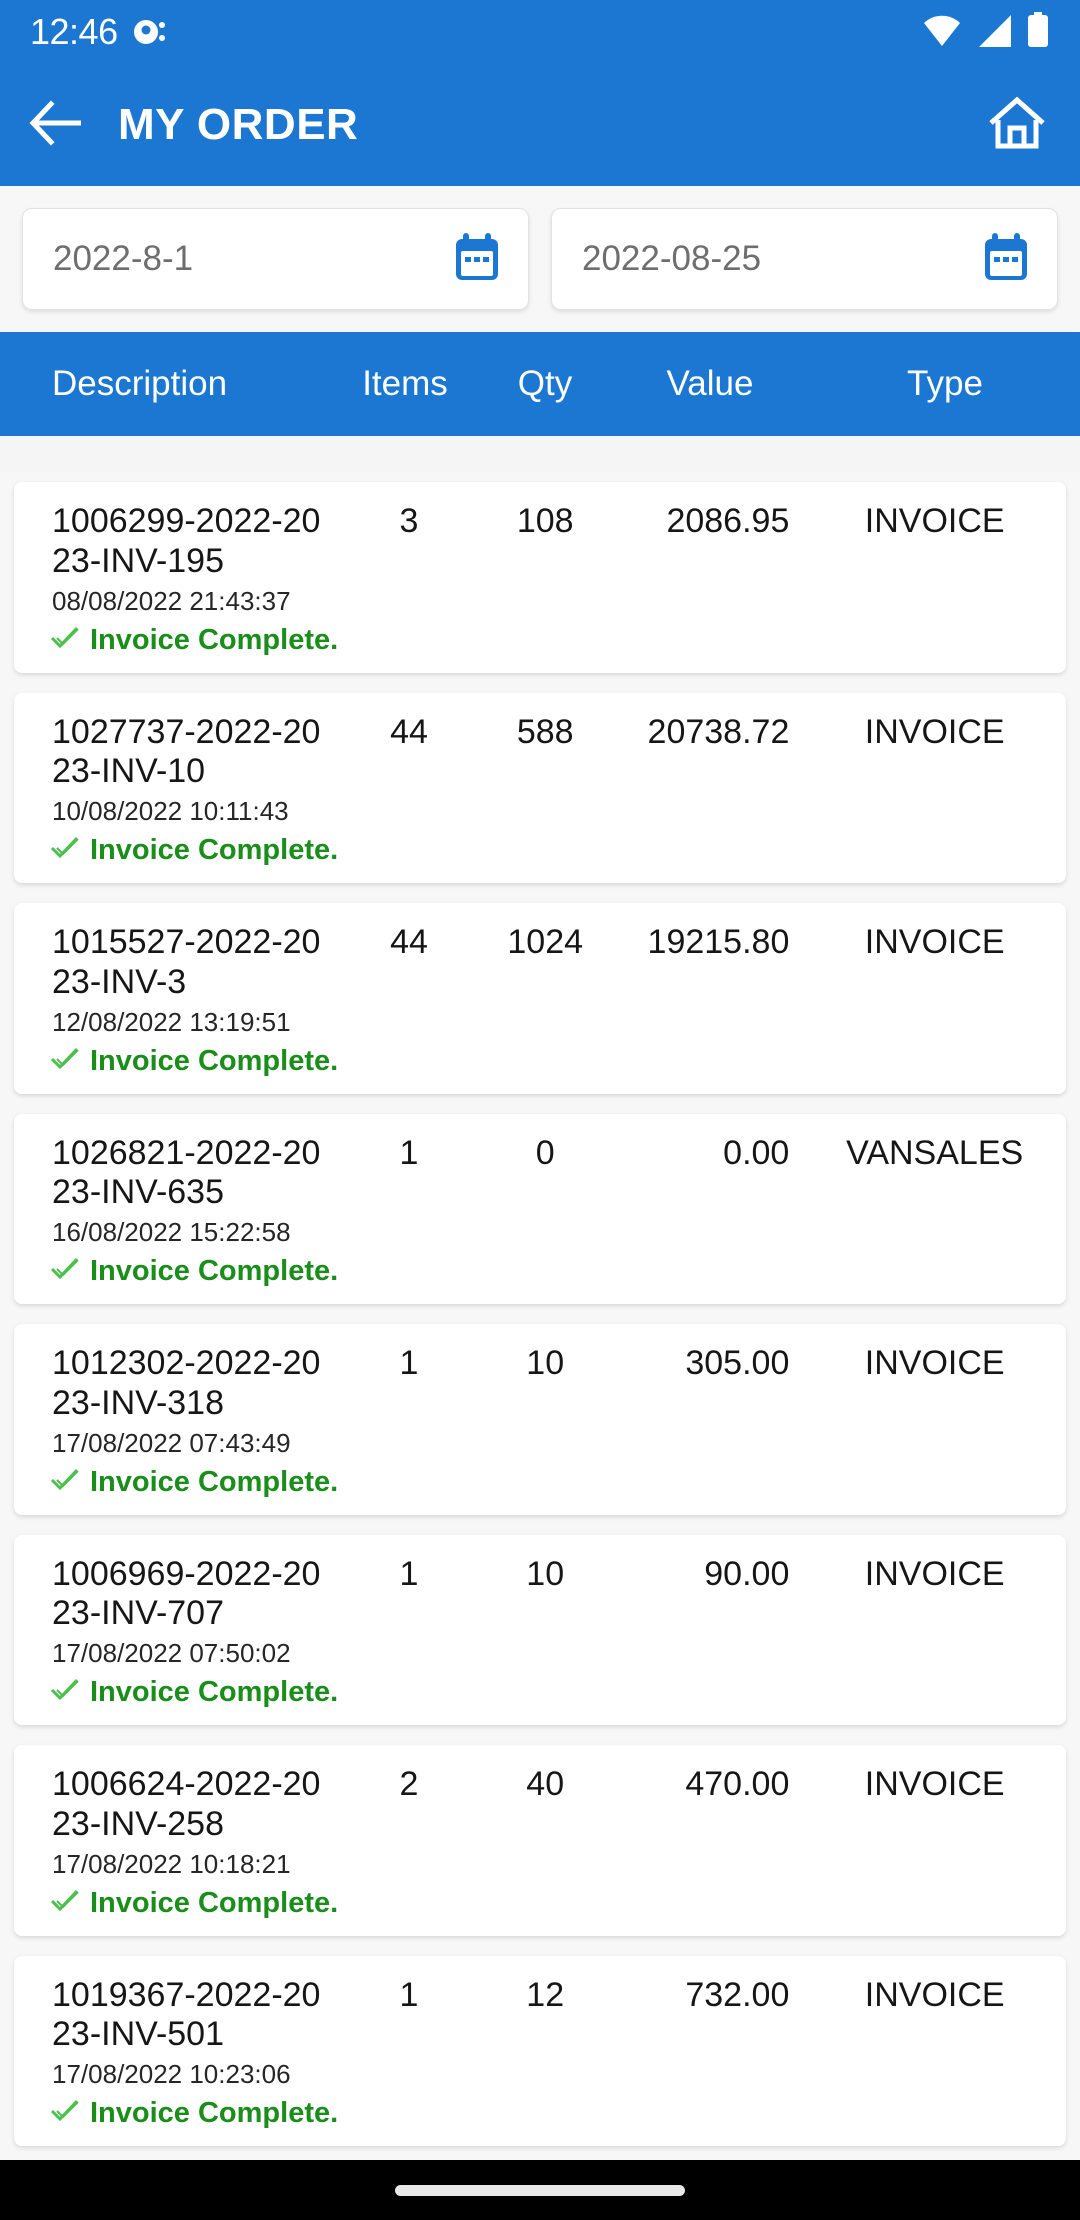 This screenshot has width=1080, height=2220. I want to click on column-header-qty: Qty, so click(545, 384).